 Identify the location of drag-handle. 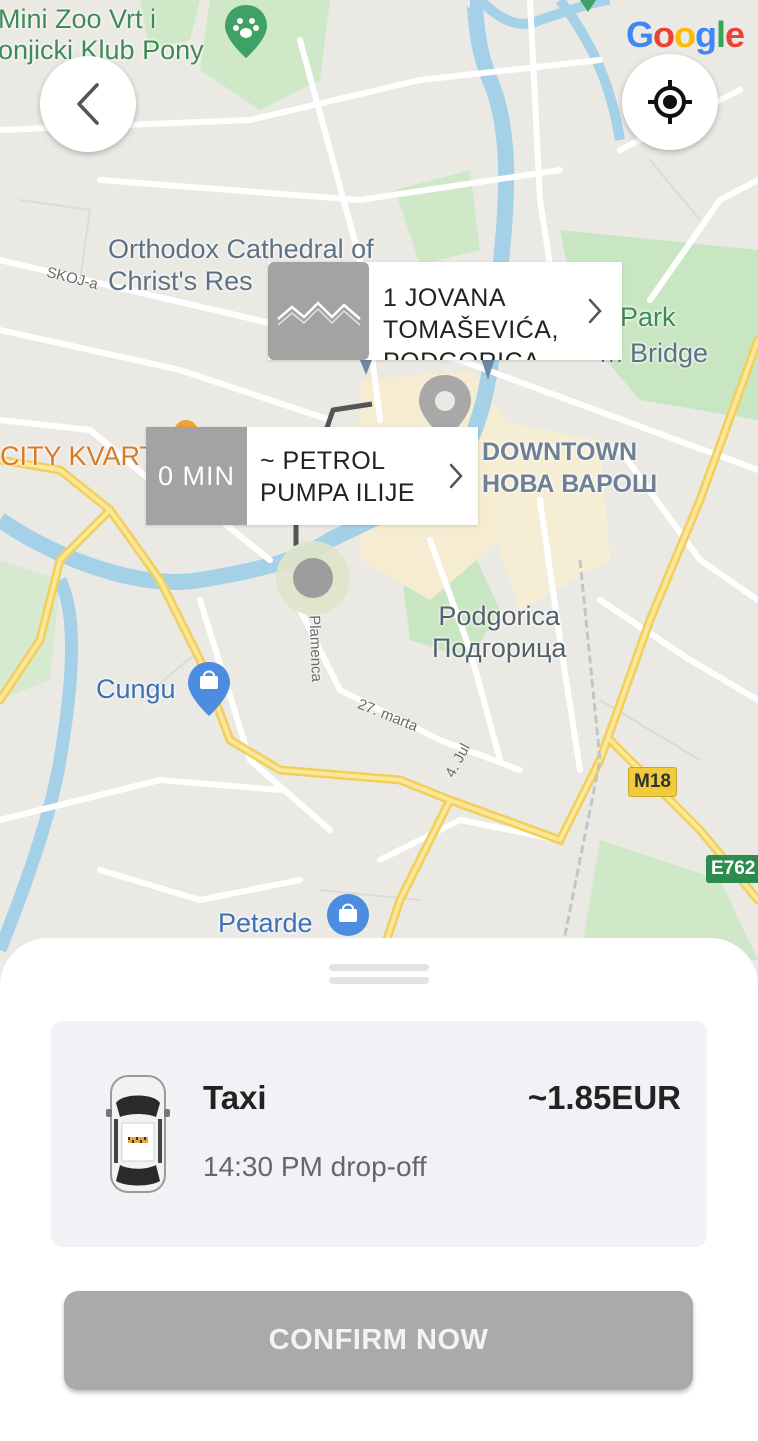
(379, 974).